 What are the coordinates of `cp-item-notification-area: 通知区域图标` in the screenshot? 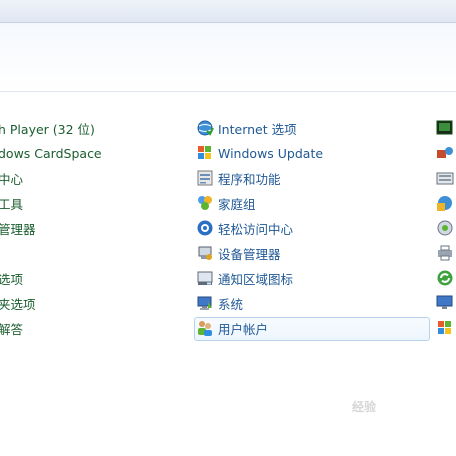 It's located at (244, 278).